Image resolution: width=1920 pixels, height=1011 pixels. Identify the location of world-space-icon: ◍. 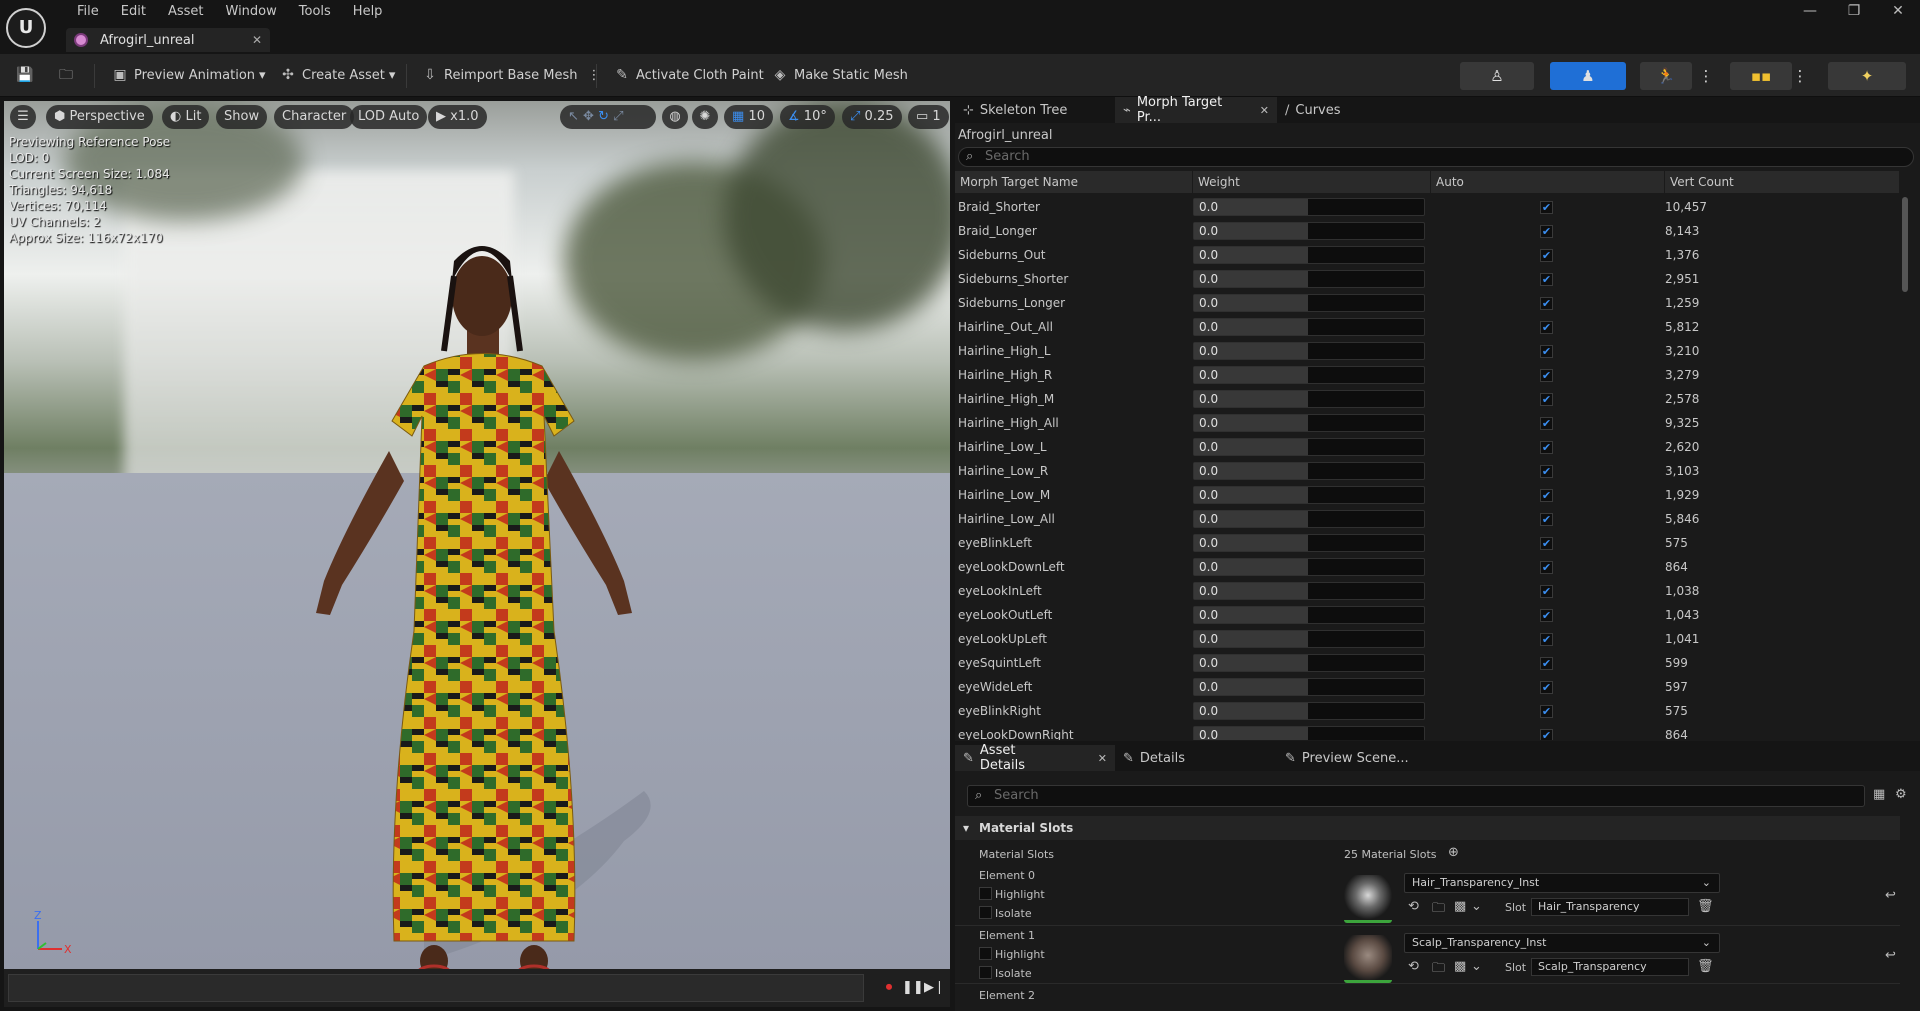
(675, 117).